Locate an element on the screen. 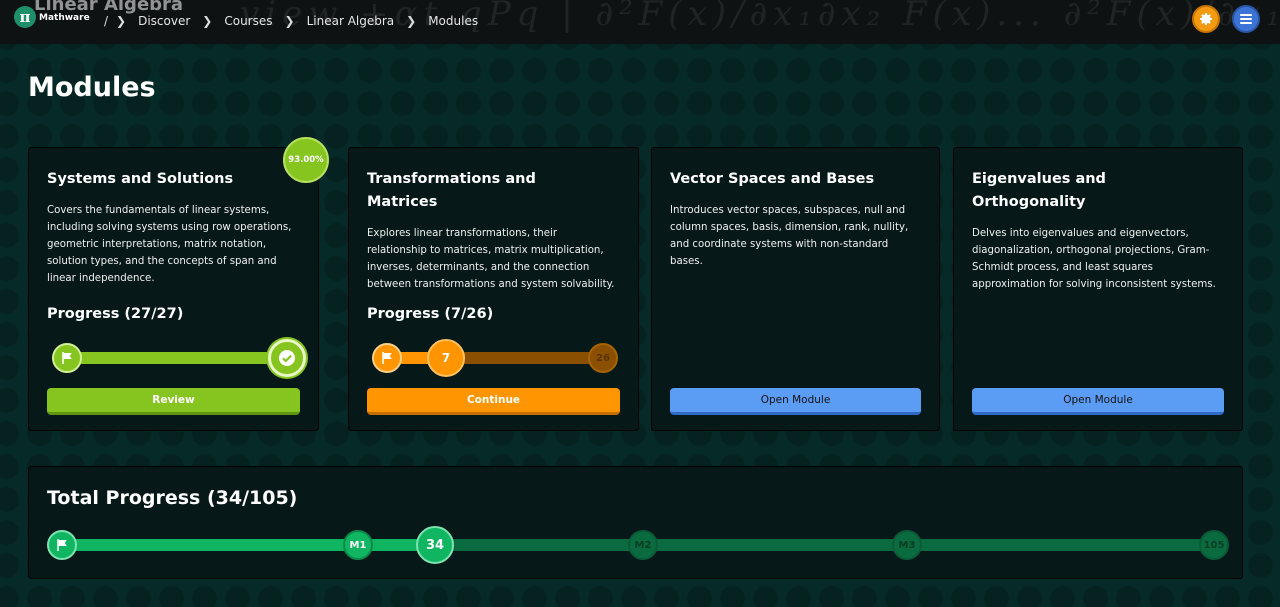 This screenshot has height=607, width=1280. breadcrumb-discover: Discover is located at coordinates (164, 21).